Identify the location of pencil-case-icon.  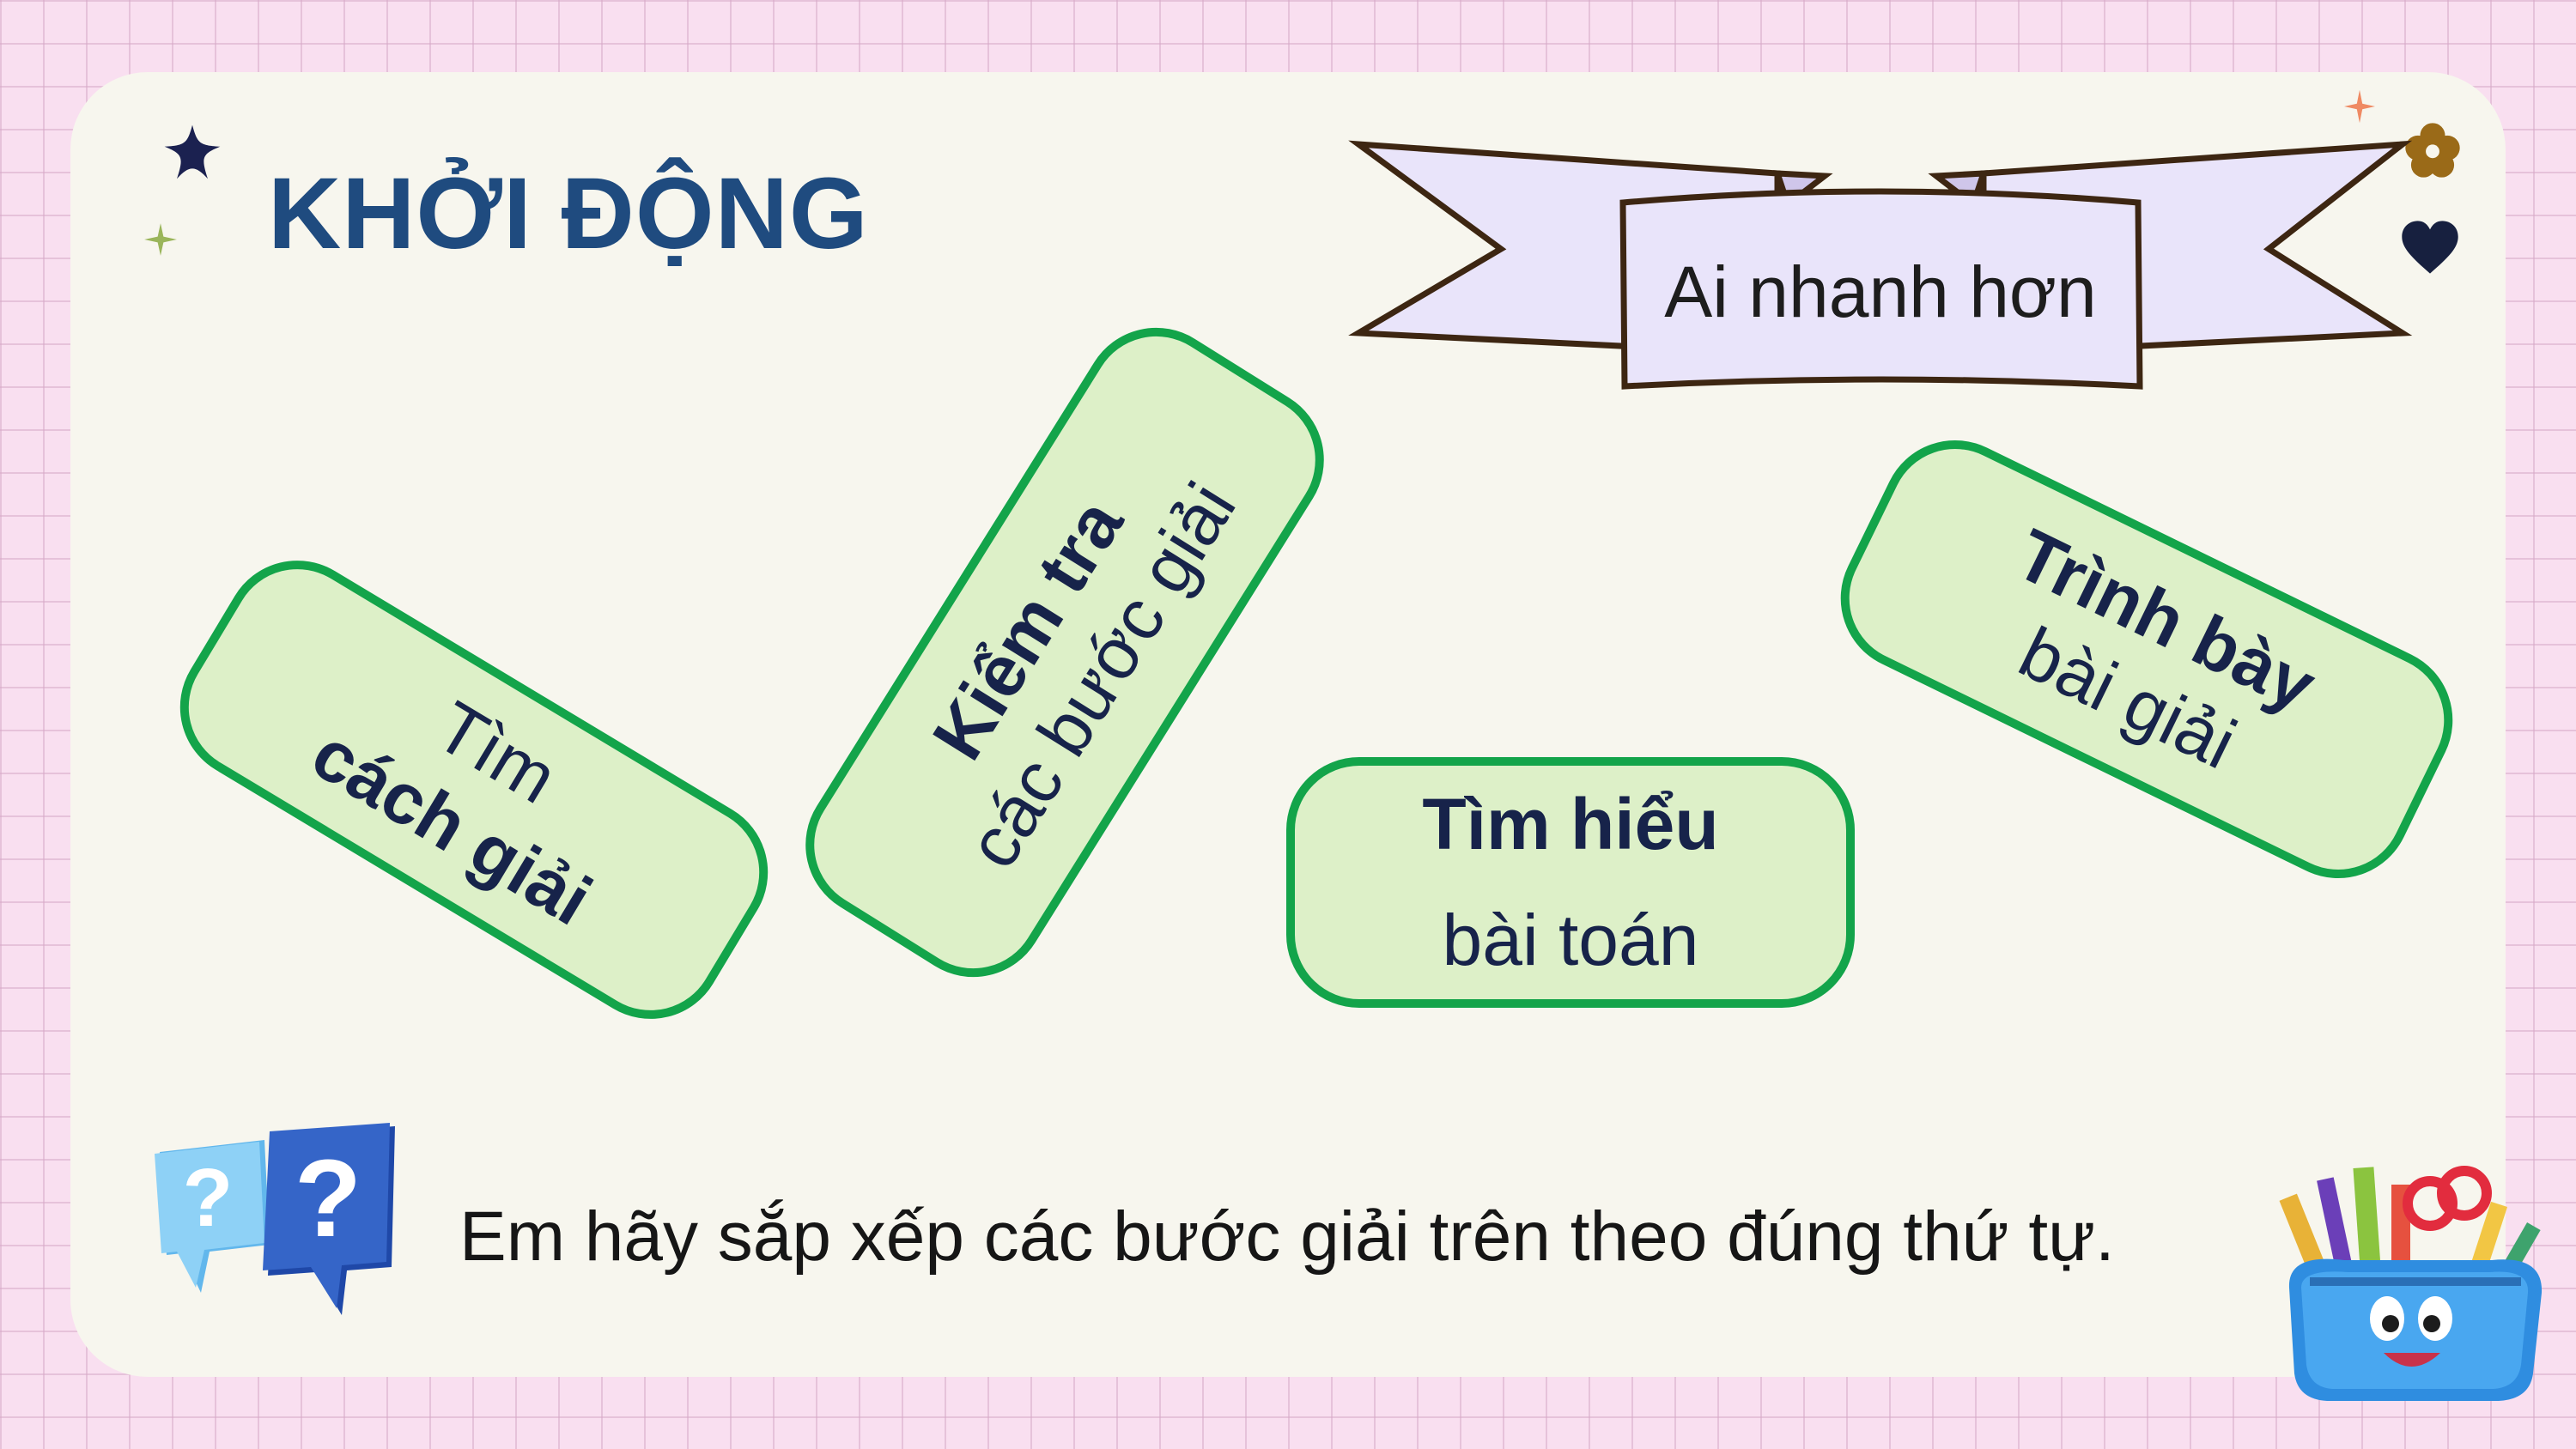
(2411, 1283).